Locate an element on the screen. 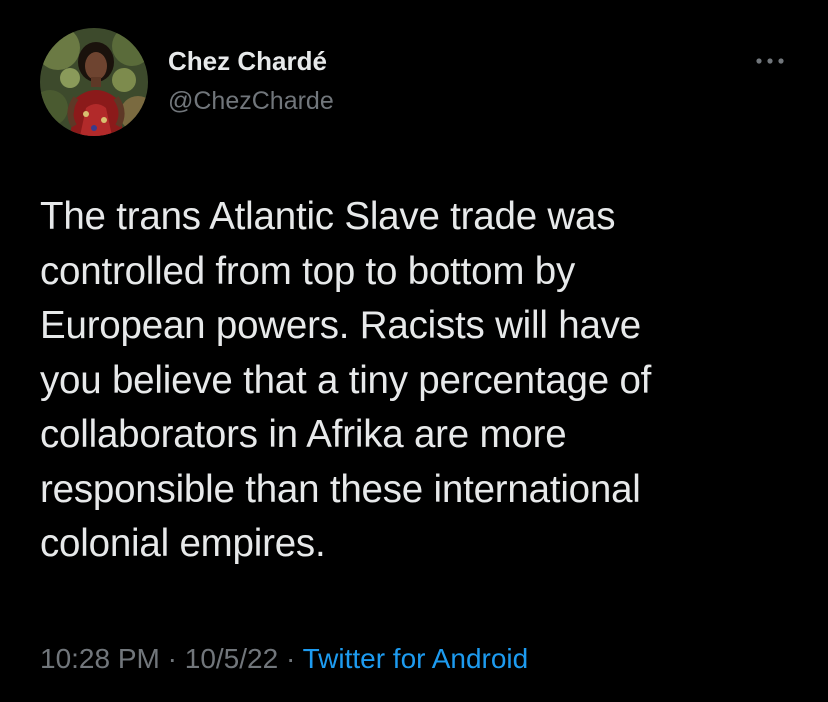  display-name: Chez Chardé is located at coordinates (247, 61).